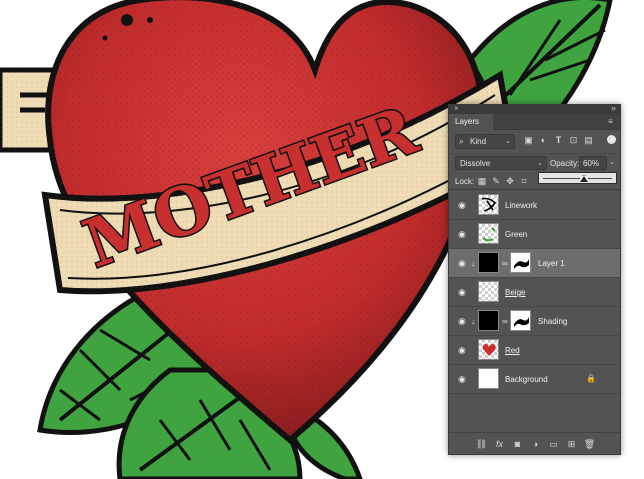  What do you see at coordinates (501, 163) in the screenshot?
I see `blend-mode-select: Dissolve ⌄` at bounding box center [501, 163].